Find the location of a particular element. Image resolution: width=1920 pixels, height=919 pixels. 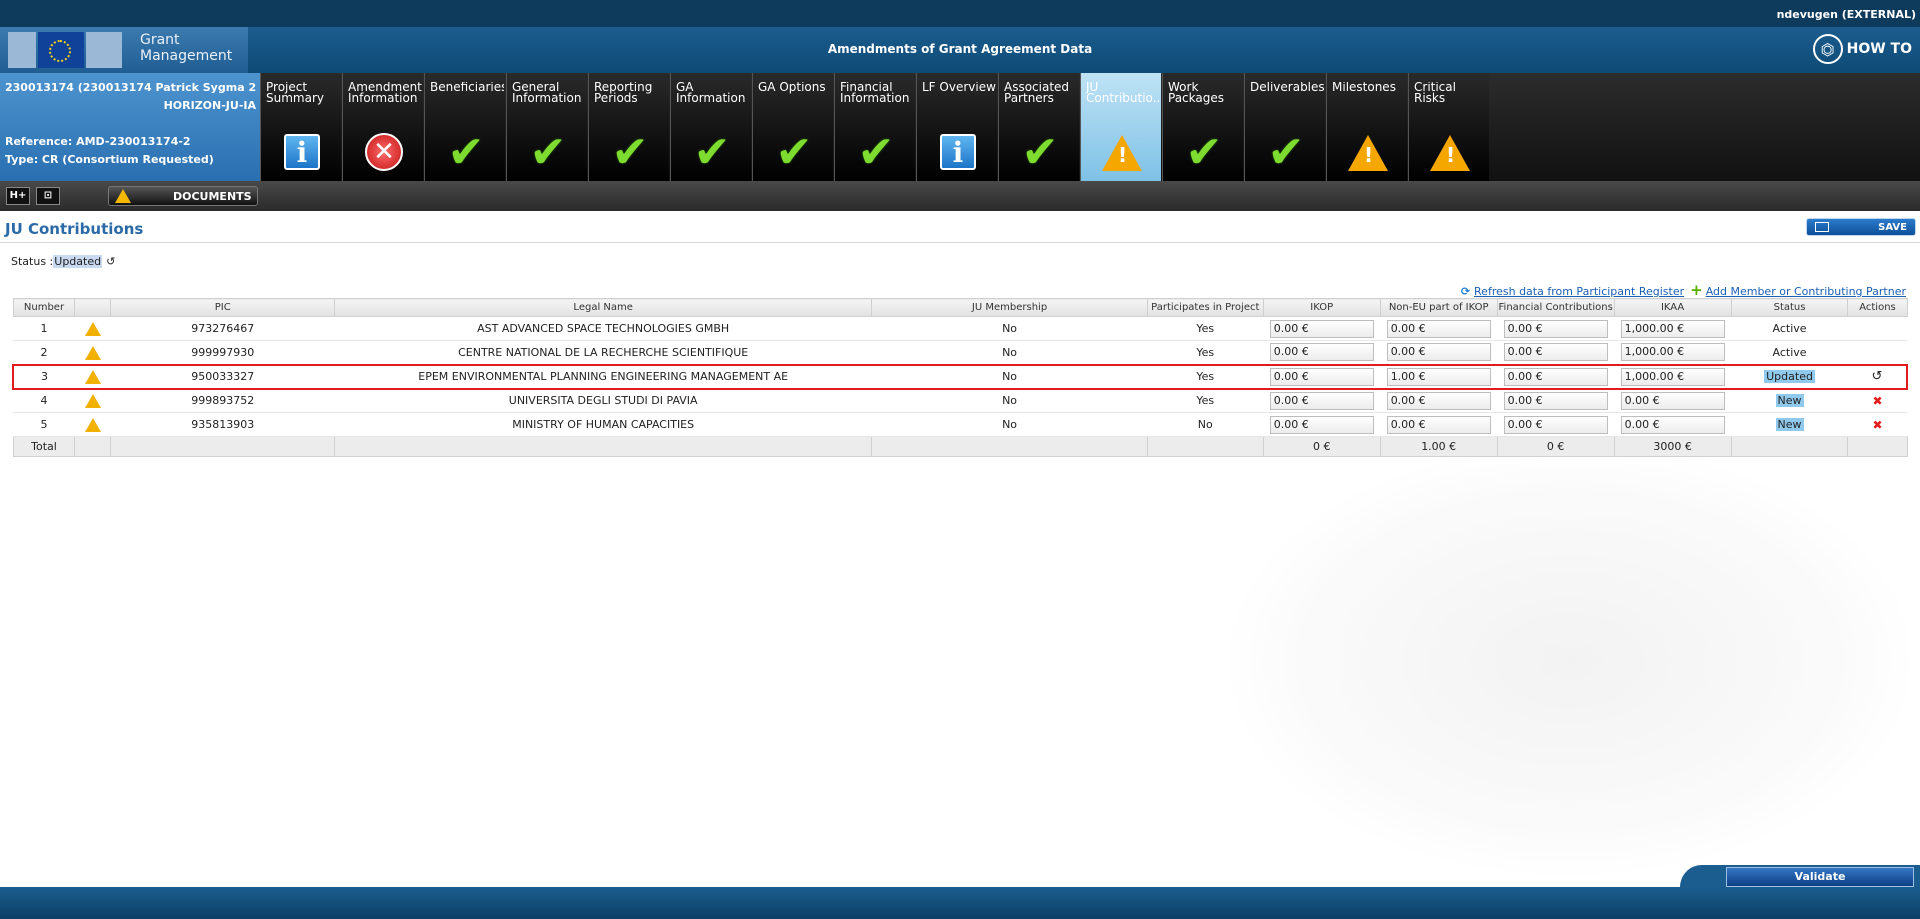

tab-associated-partners: Associated Partners ✔ is located at coordinates (1038, 127).